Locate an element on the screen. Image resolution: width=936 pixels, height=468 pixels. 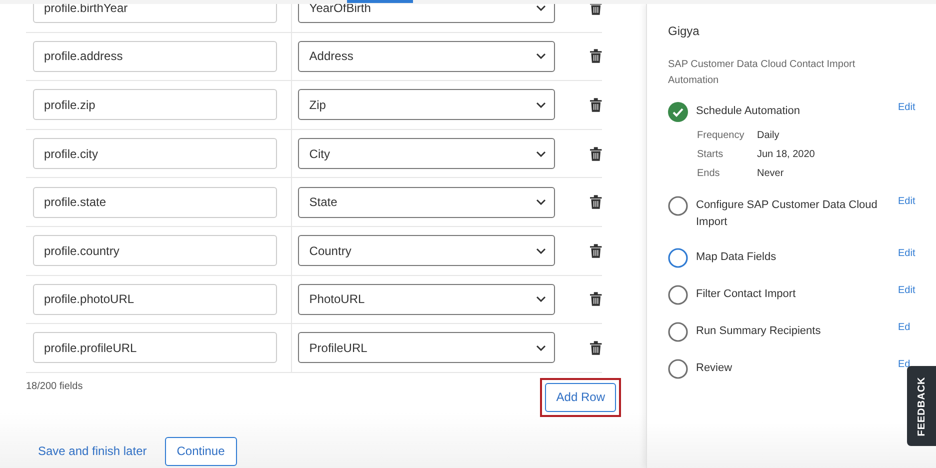
step-label: Run Summary Recipients is located at coordinates (759, 331).